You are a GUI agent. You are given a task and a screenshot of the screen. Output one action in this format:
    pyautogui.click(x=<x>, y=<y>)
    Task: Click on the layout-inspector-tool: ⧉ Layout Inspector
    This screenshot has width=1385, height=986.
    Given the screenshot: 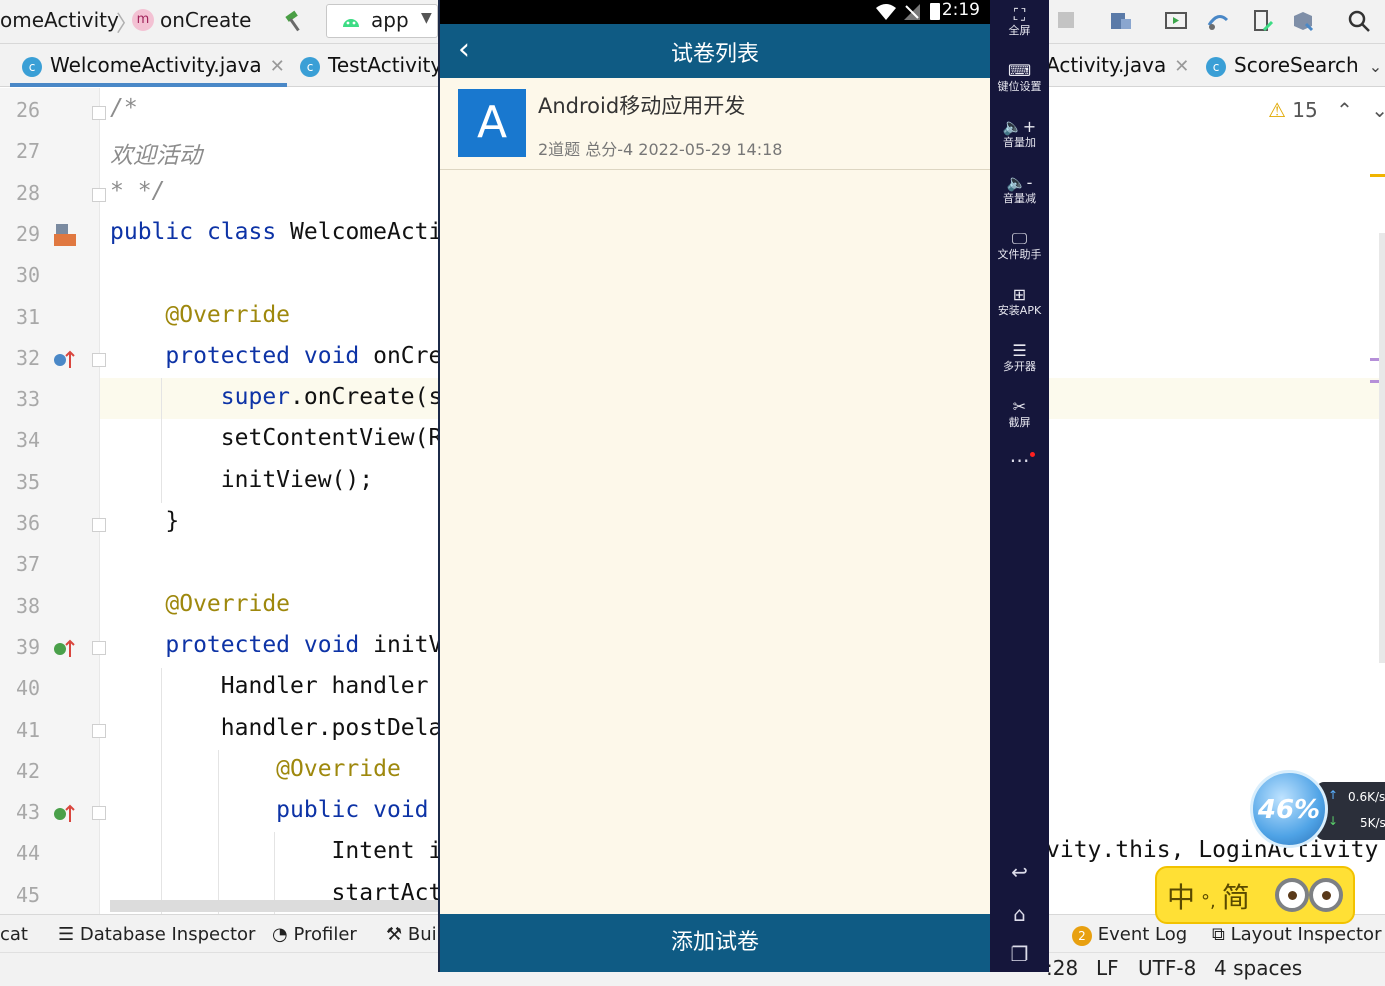 What is the action you would take?
    pyautogui.click(x=1296, y=934)
    